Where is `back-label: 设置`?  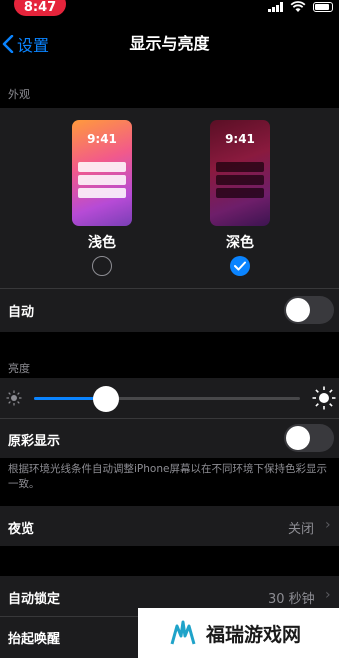
back-label: 设置 is located at coordinates (33, 45).